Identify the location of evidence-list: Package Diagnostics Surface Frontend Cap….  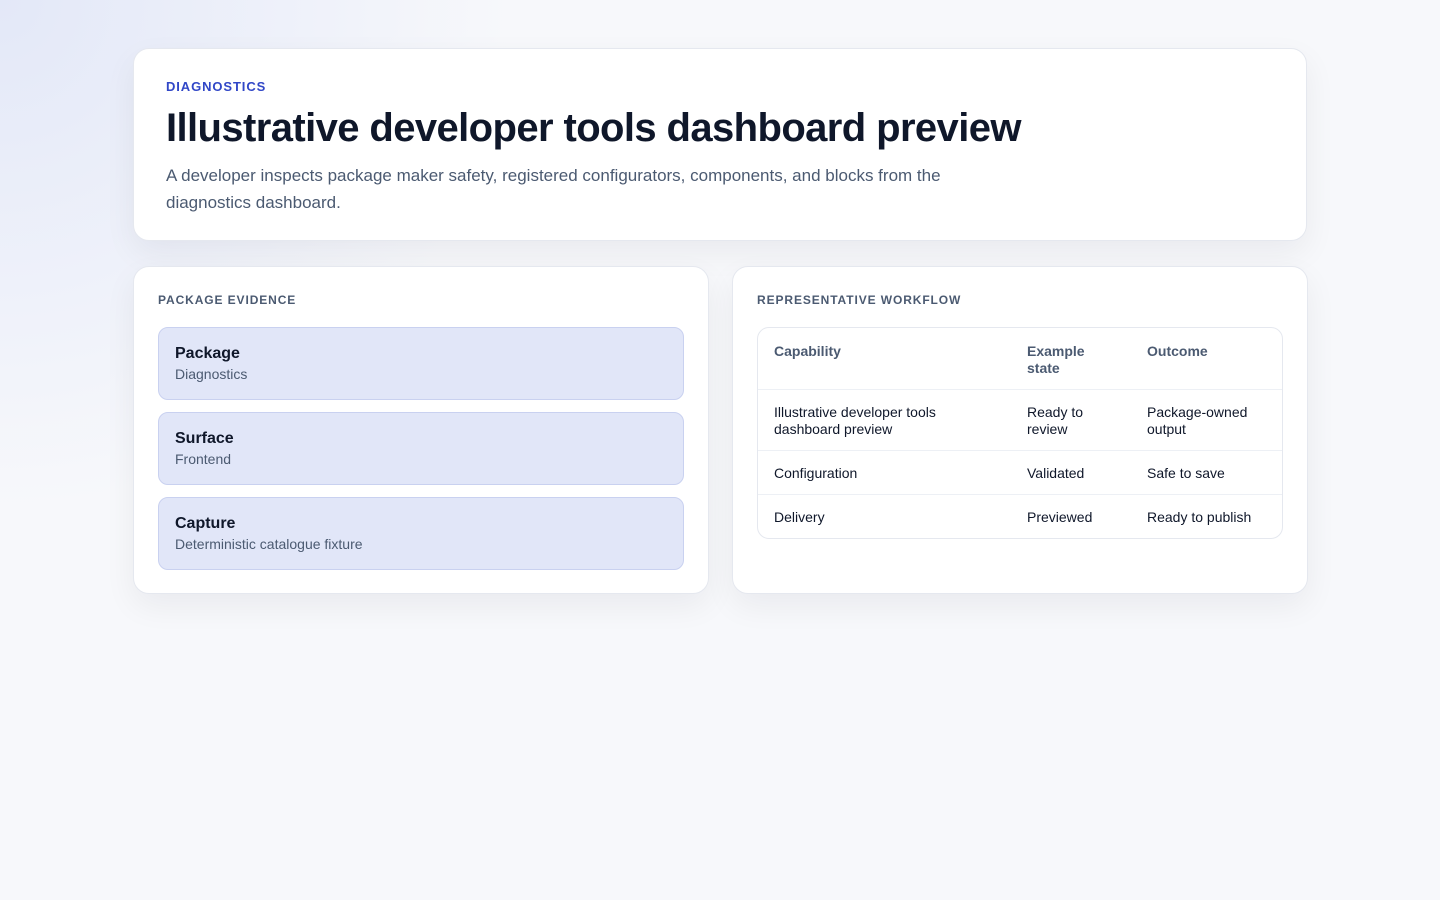
(421, 448).